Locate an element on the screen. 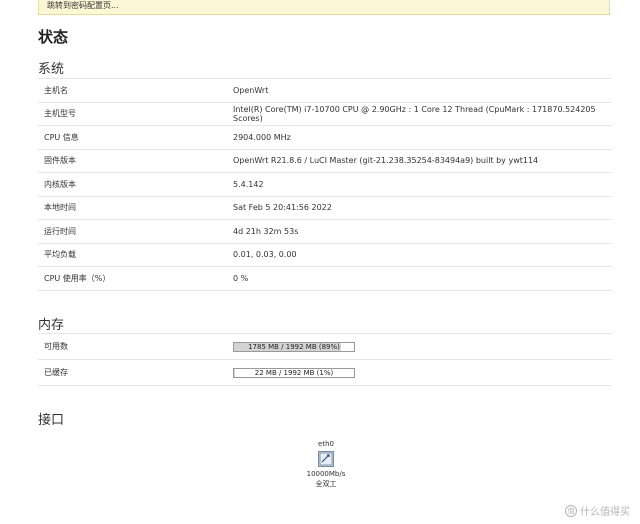 Image resolution: width=640 pixels, height=524 pixels. interfaces-heading: 接口 is located at coordinates (51, 420).